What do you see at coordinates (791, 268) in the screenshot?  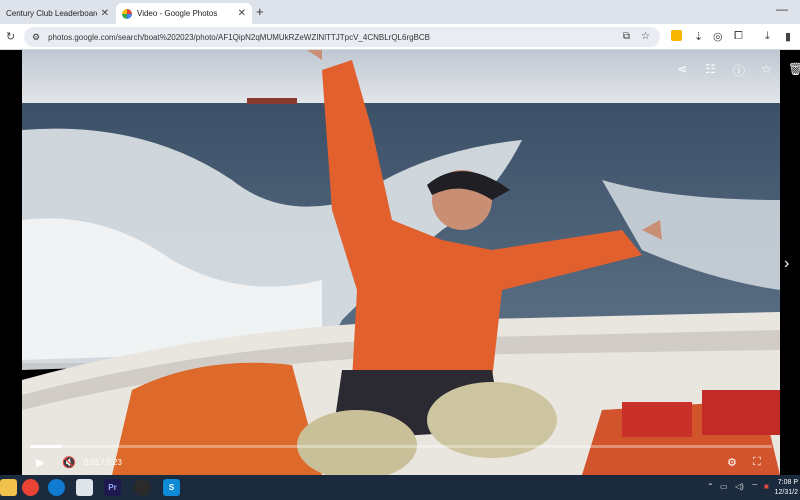 I see `next-photo-icon: ›` at bounding box center [791, 268].